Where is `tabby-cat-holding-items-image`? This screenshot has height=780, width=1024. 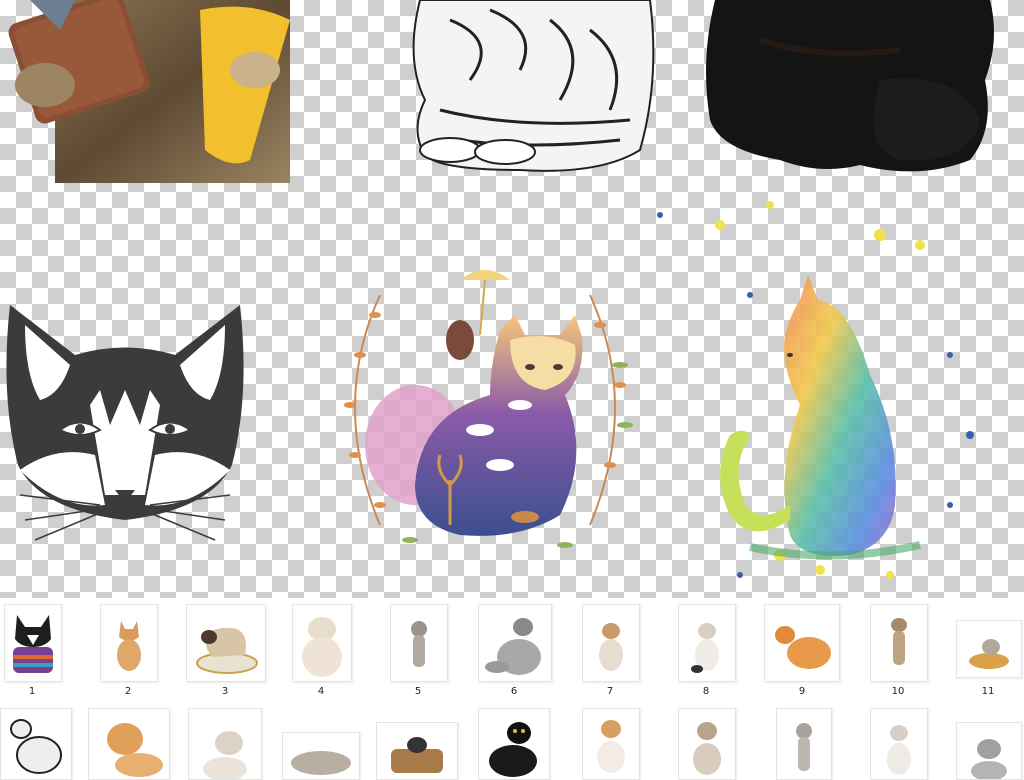 tabby-cat-holding-items-image is located at coordinates (149, 91).